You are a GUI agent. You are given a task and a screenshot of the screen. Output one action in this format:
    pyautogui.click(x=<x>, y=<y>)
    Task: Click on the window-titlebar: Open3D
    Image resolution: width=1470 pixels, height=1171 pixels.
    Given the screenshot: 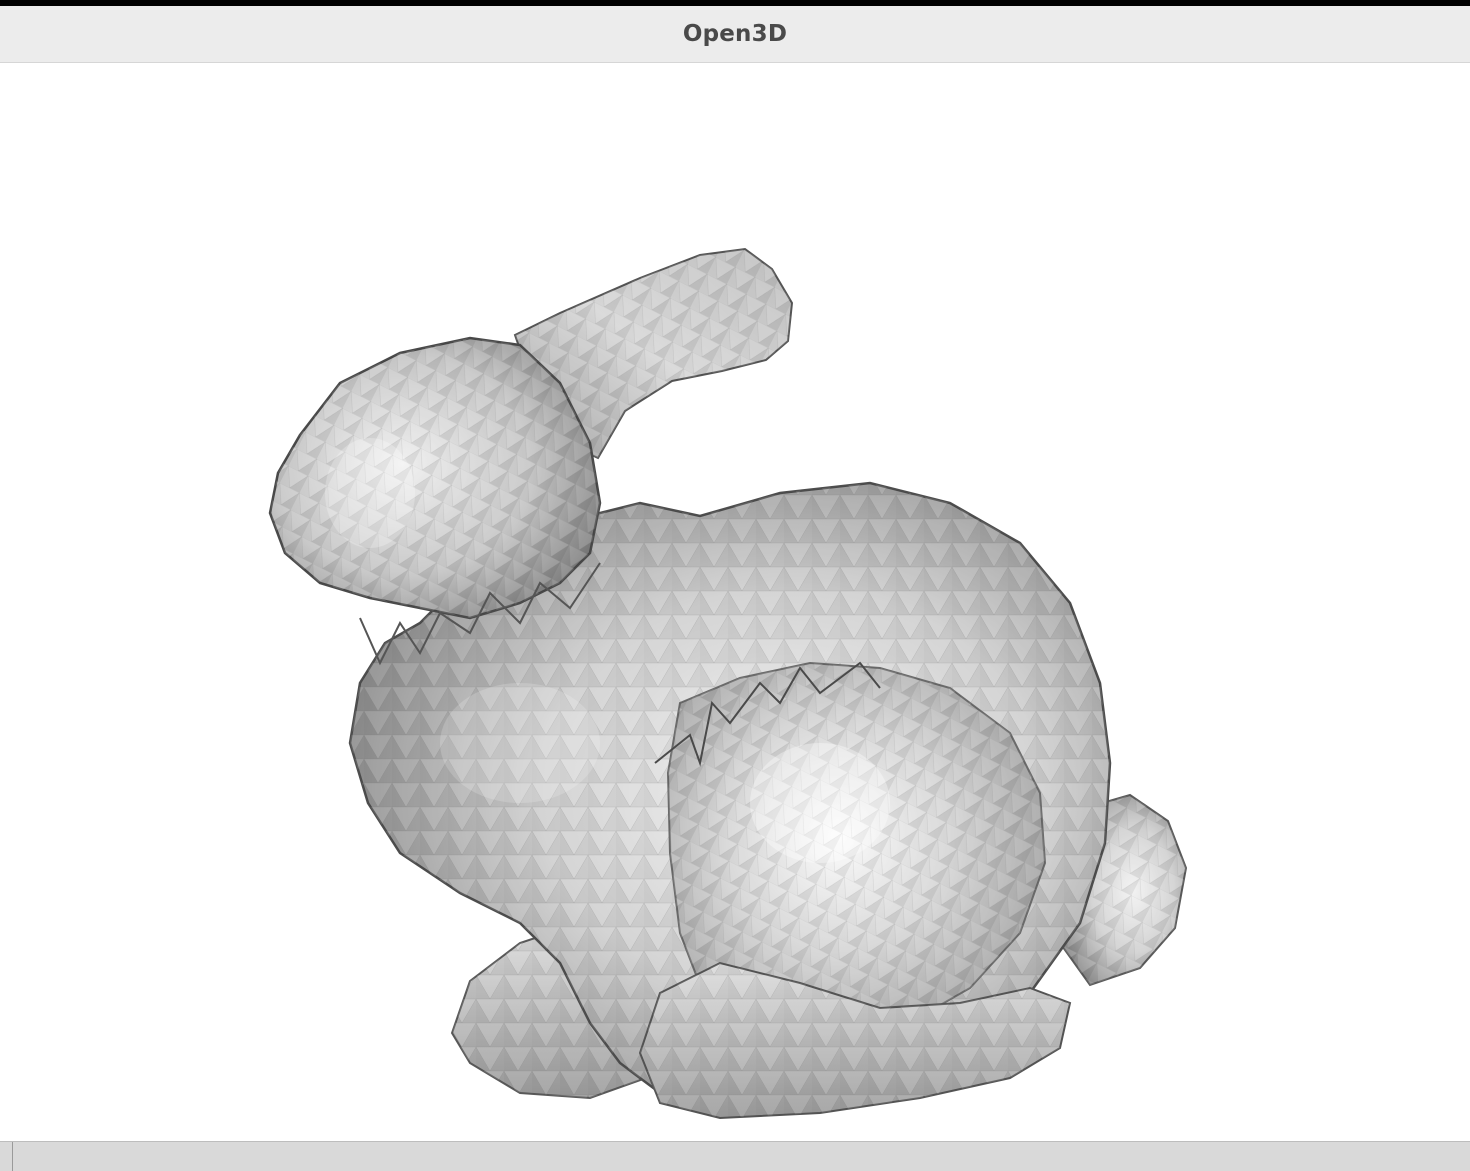 What is the action you would take?
    pyautogui.click(x=735, y=34)
    